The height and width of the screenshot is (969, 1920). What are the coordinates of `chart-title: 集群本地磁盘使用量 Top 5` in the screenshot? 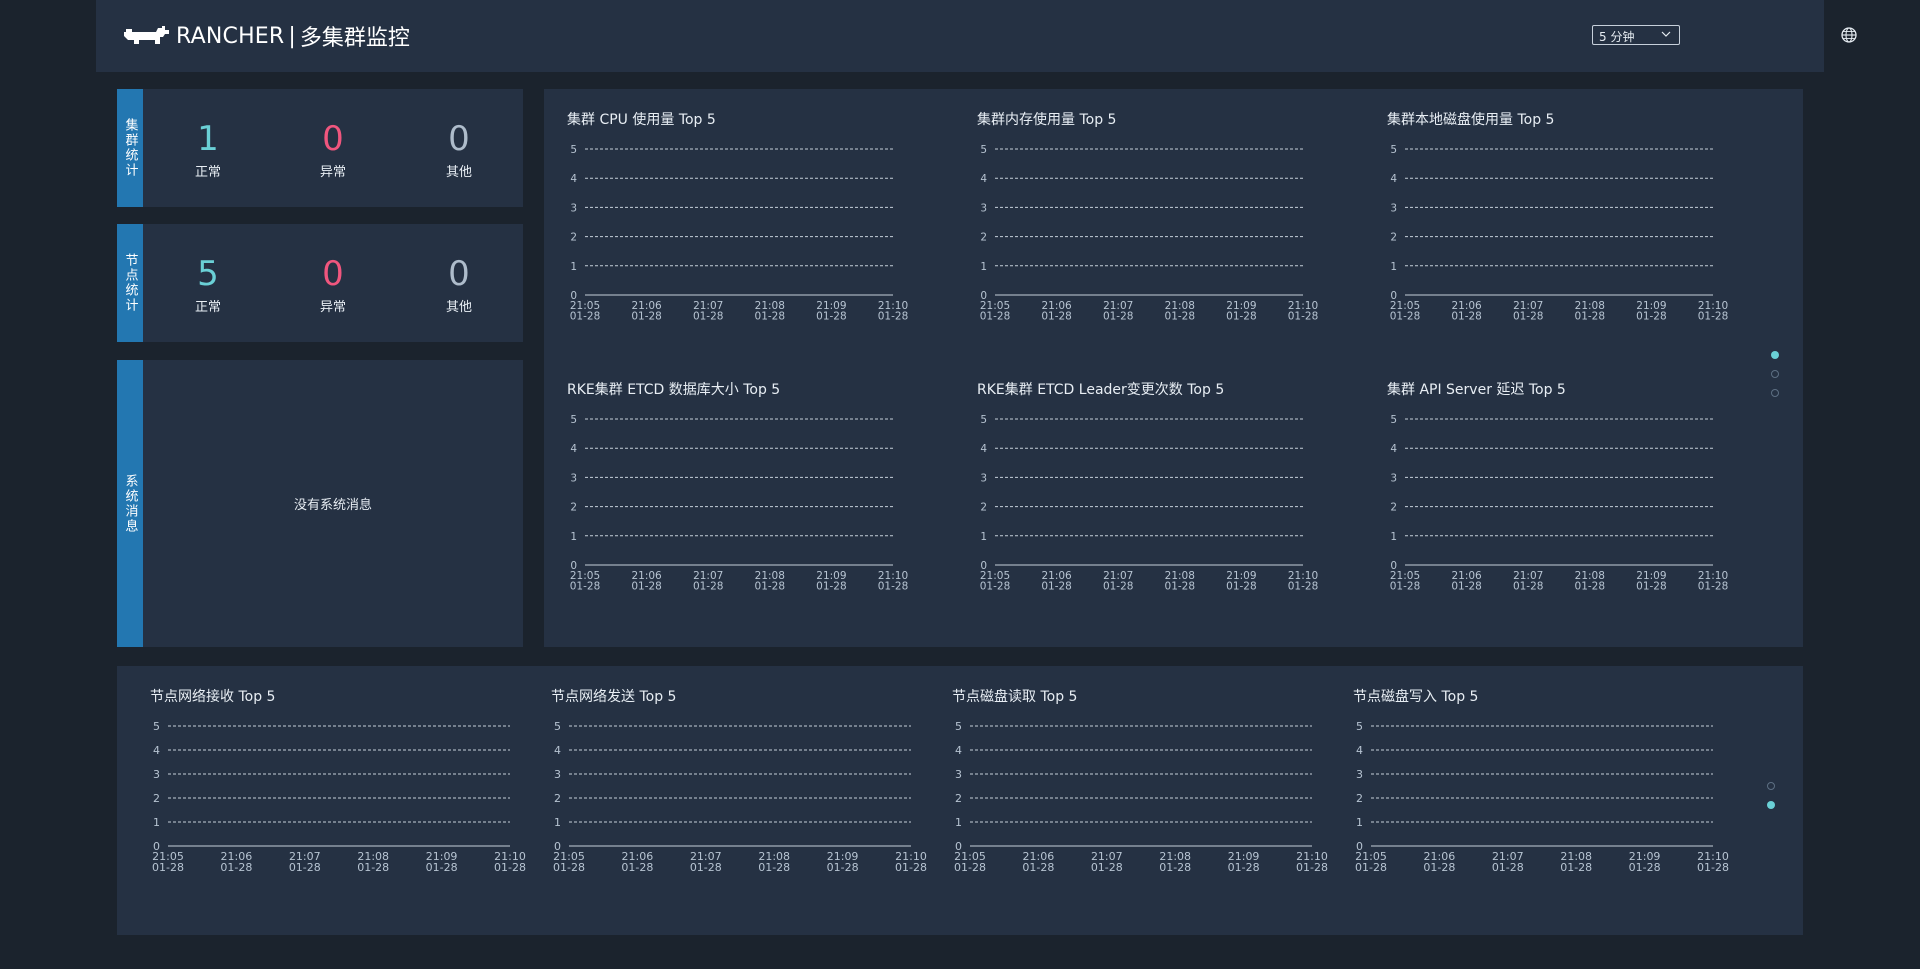 It's located at (1471, 120).